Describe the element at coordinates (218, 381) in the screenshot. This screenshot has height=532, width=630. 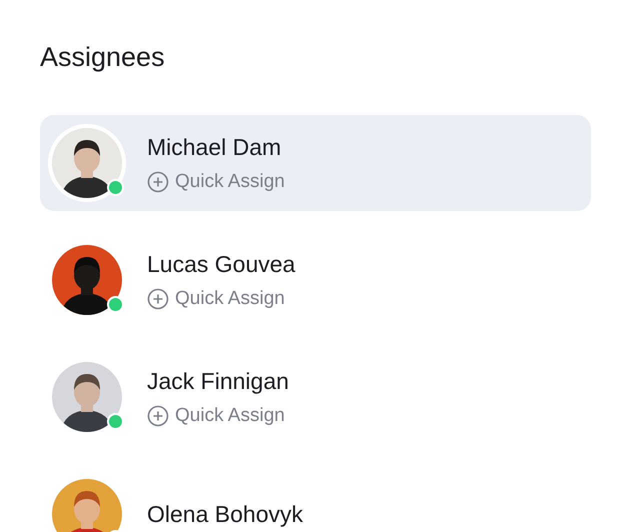
I see `assignee-name: Jack Finnigan` at that location.